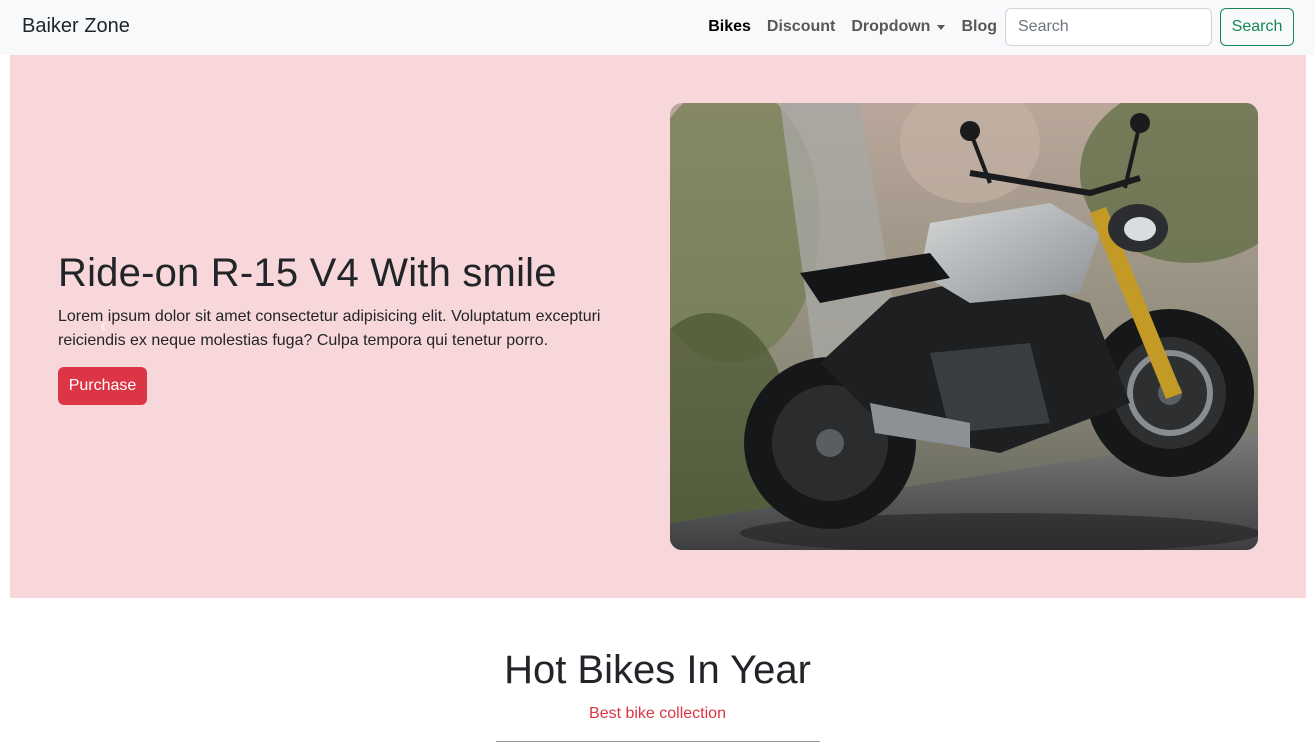  Describe the element at coordinates (307, 273) in the screenshot. I see `hero-title: Ride-on R-15 V4 With smile` at that location.